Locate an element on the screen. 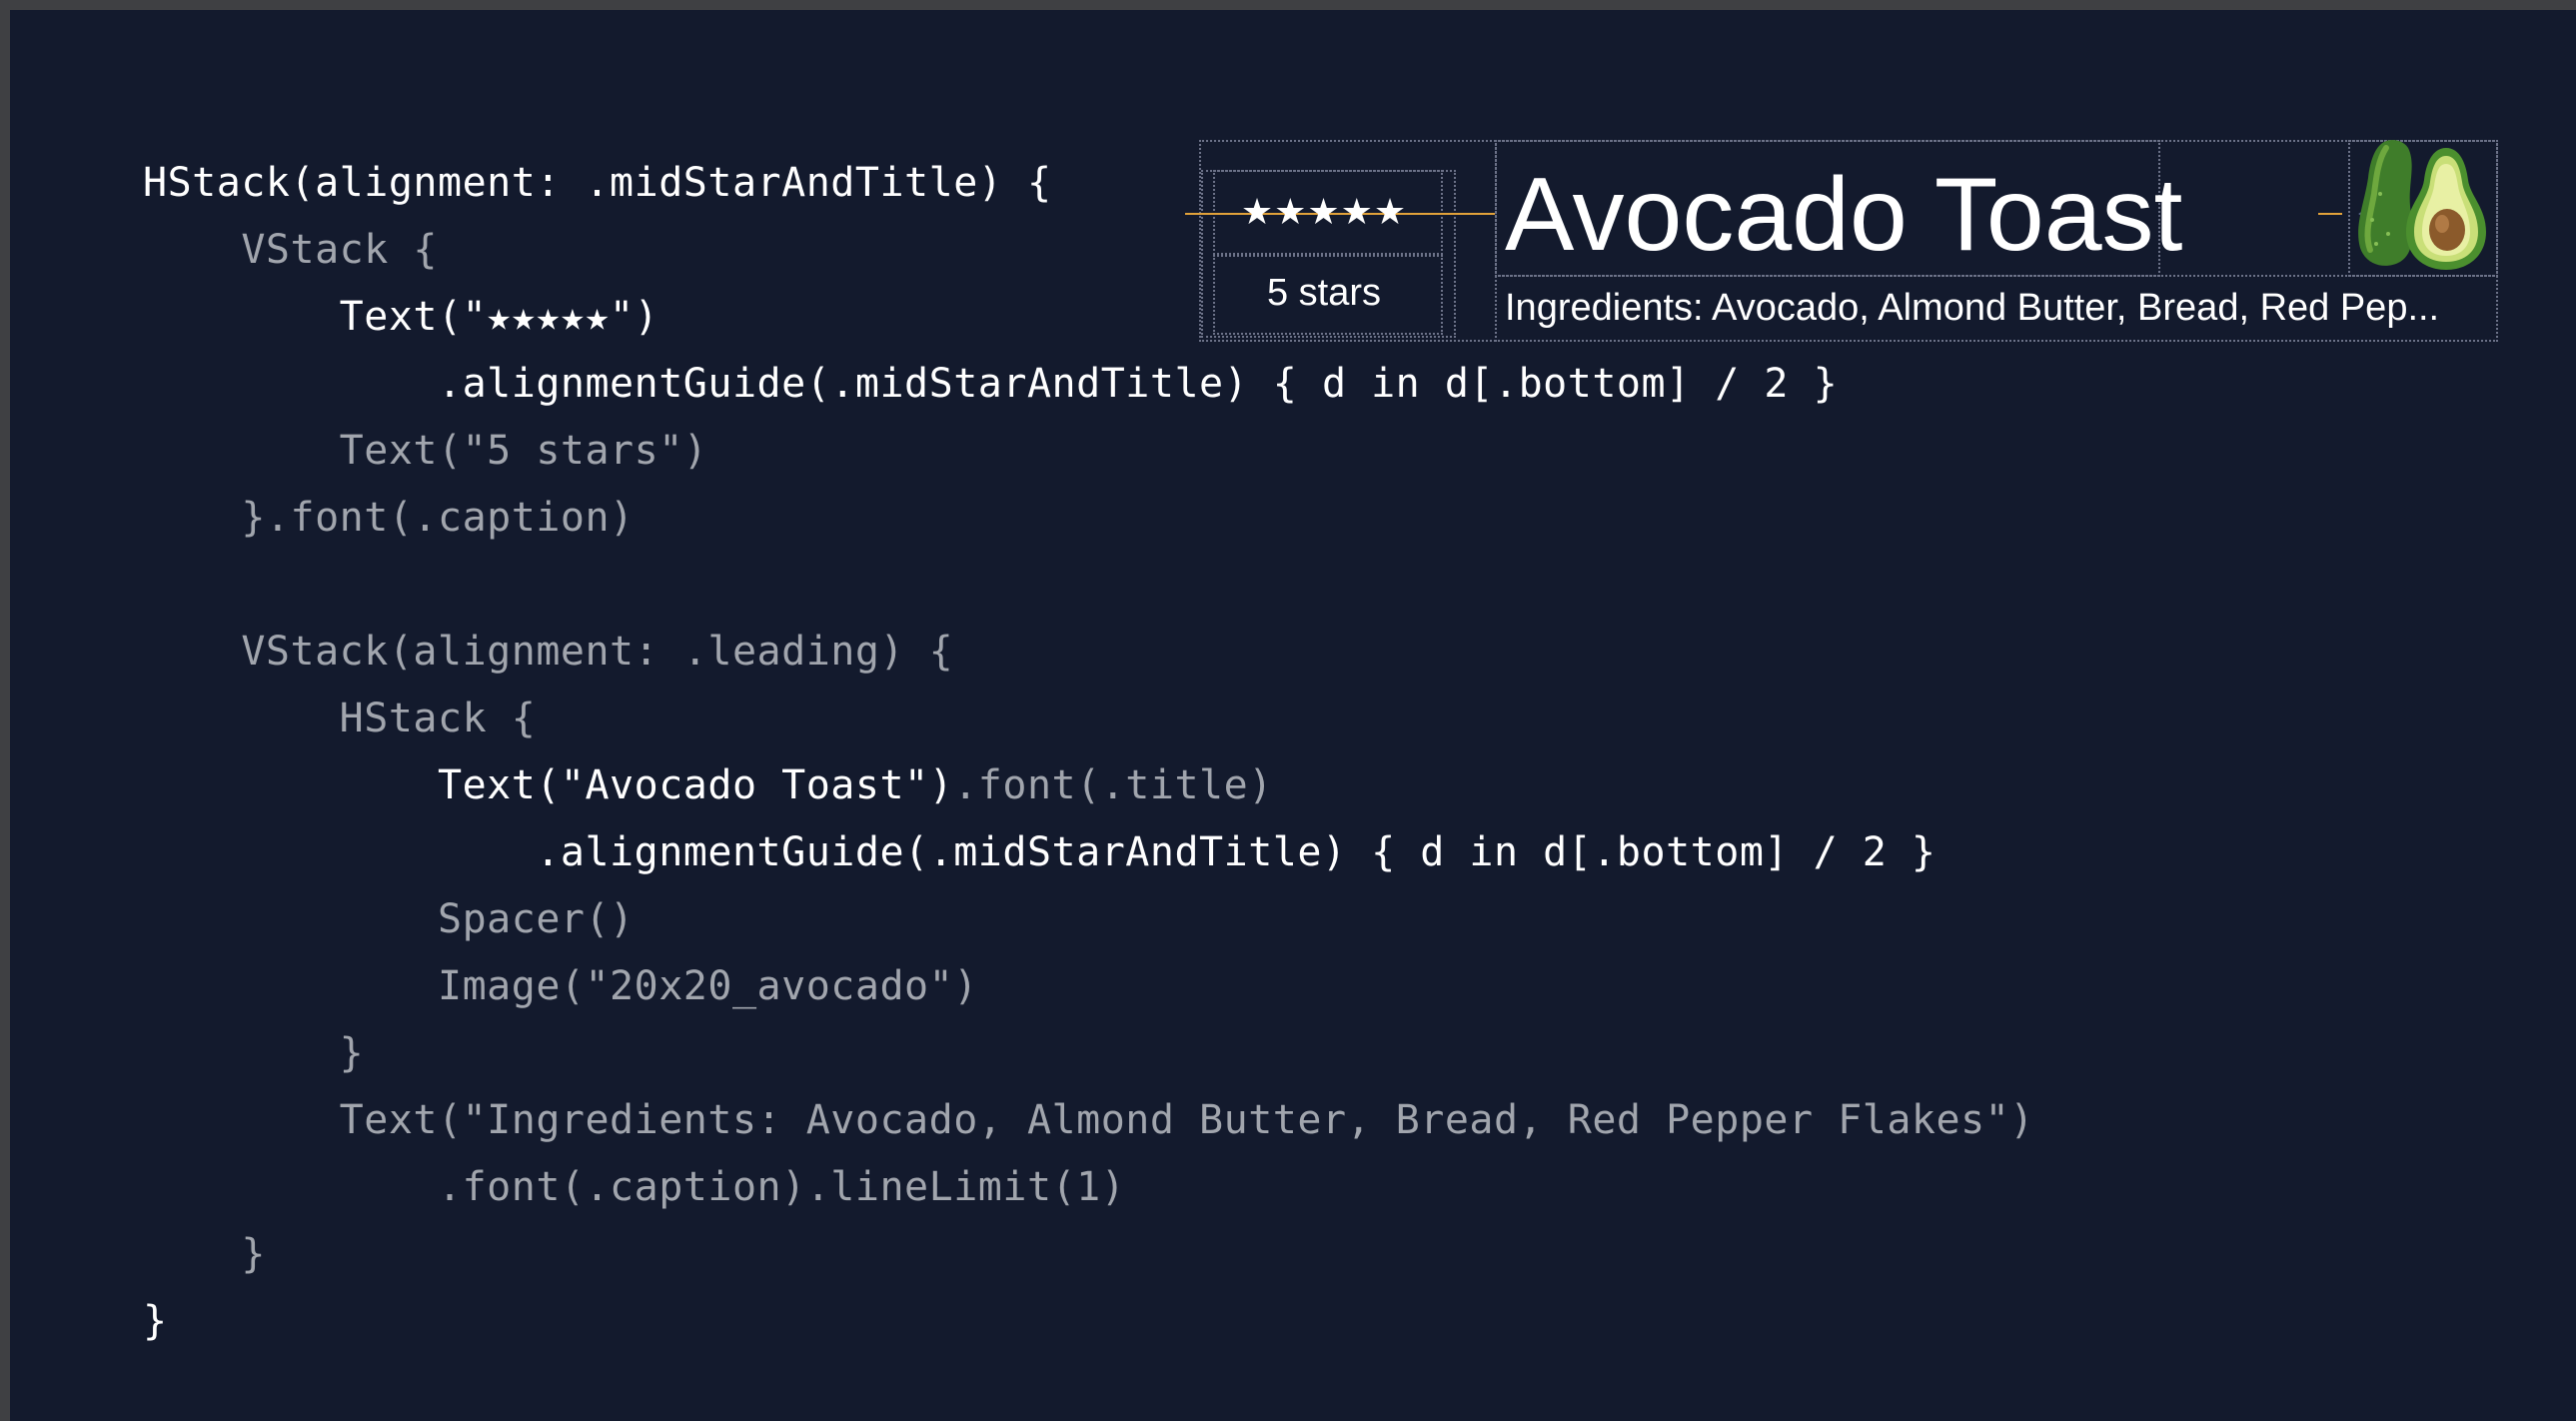  code-line: }.font(.caption) is located at coordinates (389, 518).